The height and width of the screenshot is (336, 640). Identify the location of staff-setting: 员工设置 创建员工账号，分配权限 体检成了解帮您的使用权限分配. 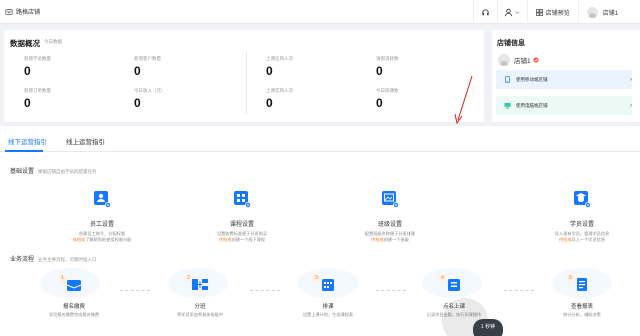
(102, 216).